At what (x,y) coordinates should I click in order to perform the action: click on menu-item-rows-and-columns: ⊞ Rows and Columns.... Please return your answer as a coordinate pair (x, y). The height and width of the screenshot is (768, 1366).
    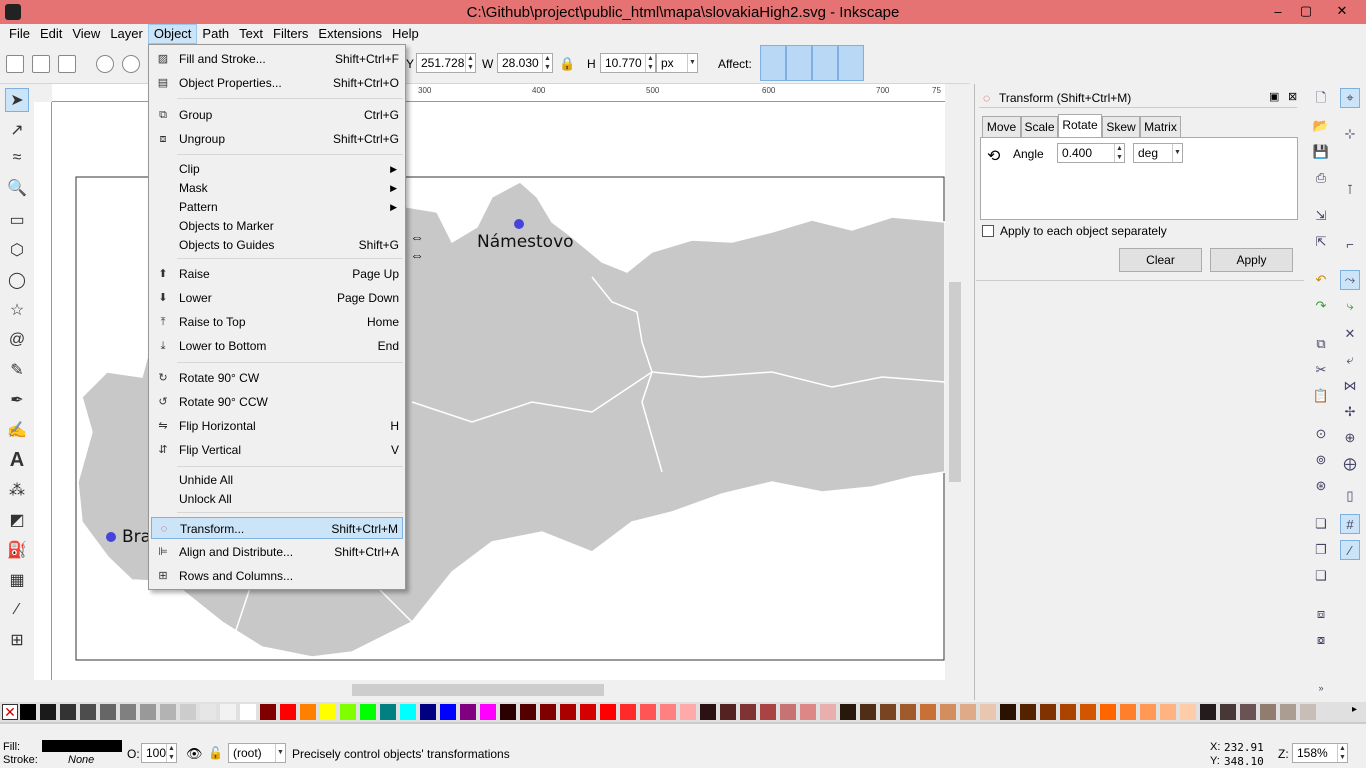
    Looking at the image, I should click on (277, 576).